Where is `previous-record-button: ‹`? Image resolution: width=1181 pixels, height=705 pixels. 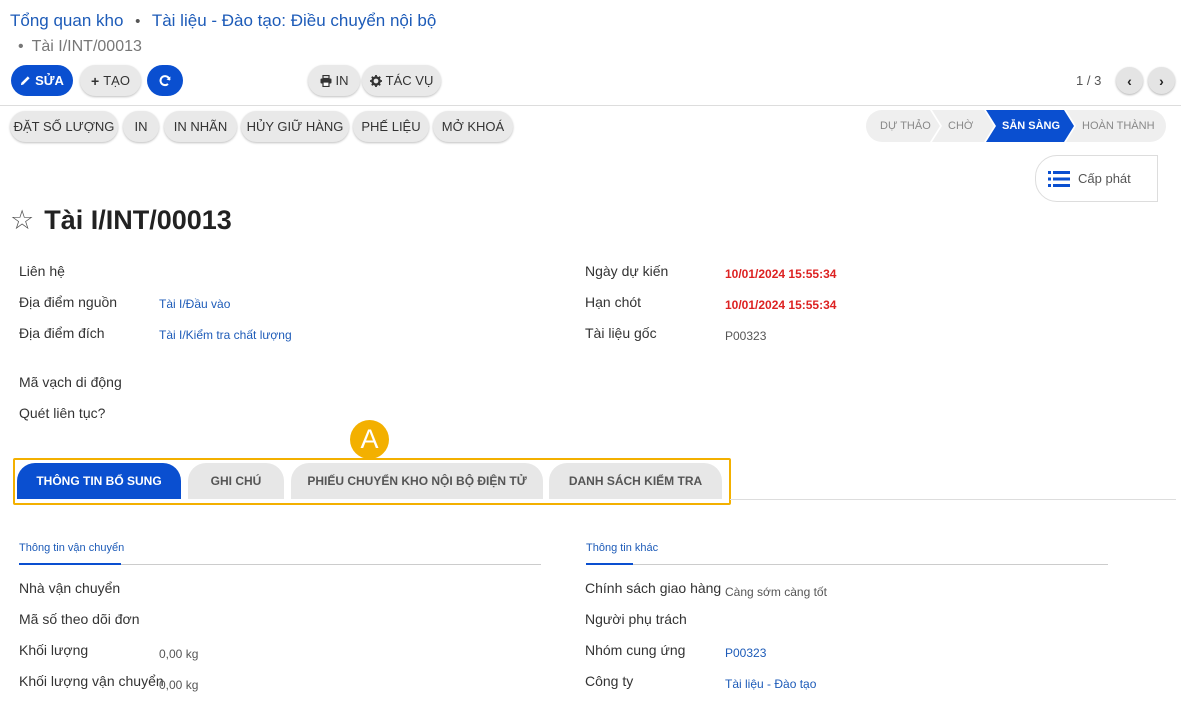
previous-record-button: ‹ is located at coordinates (1129, 80).